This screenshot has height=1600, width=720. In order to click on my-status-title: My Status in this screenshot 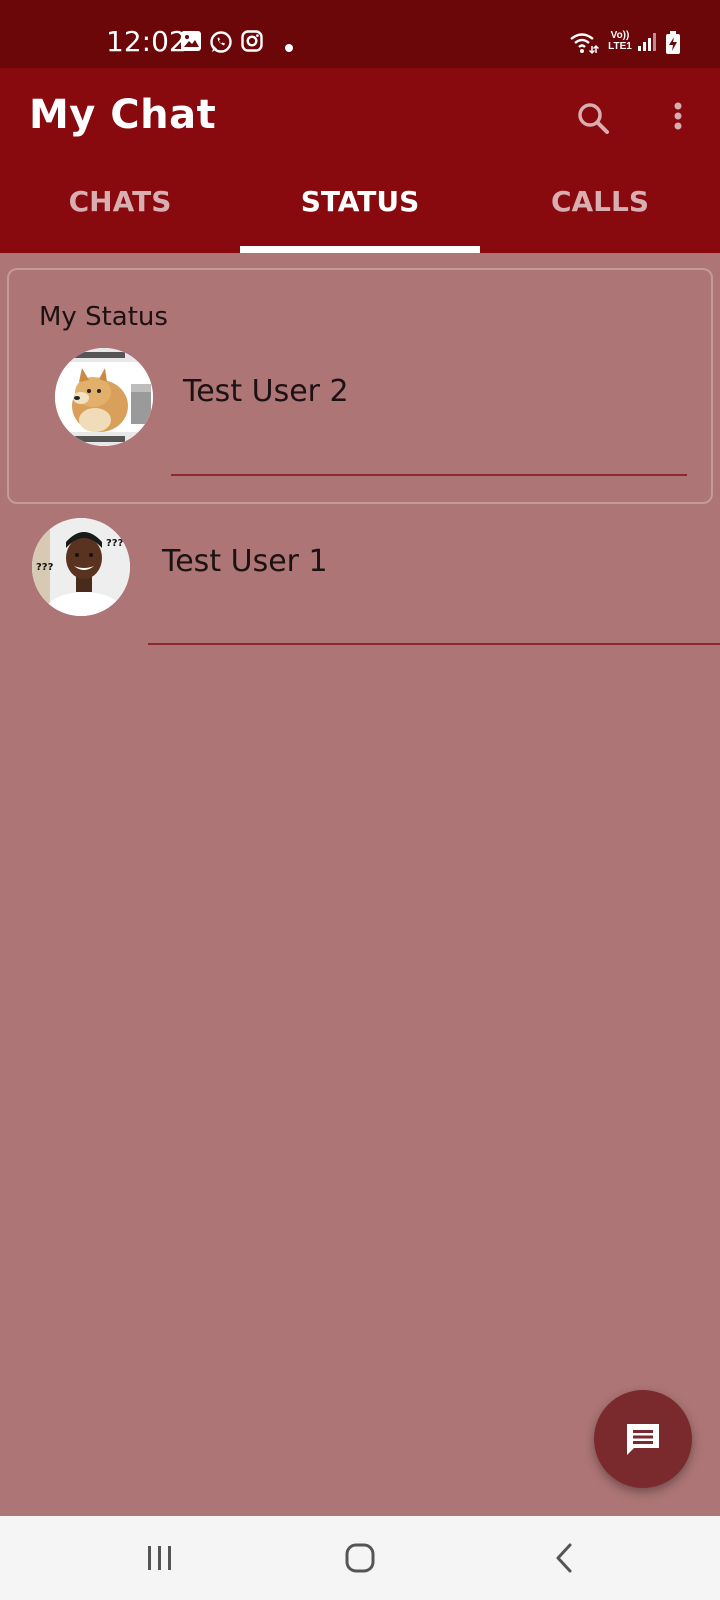, I will do `click(103, 317)`.